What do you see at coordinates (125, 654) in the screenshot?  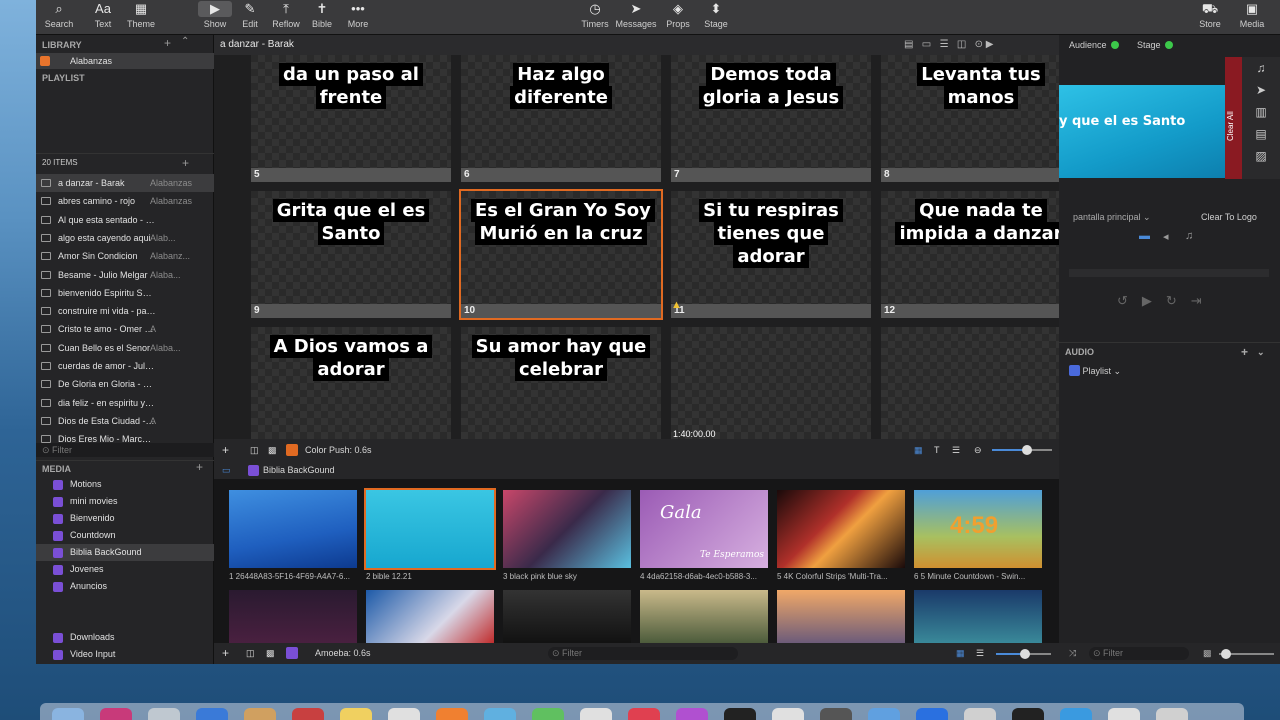 I see `video-input-item: Video Input` at bounding box center [125, 654].